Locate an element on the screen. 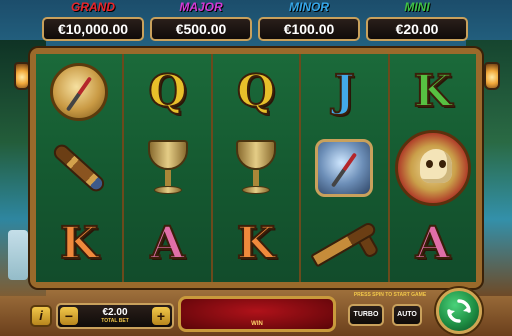 The width and height of the screenshot is (512, 336). reel-1: K is located at coordinates (79, 168).